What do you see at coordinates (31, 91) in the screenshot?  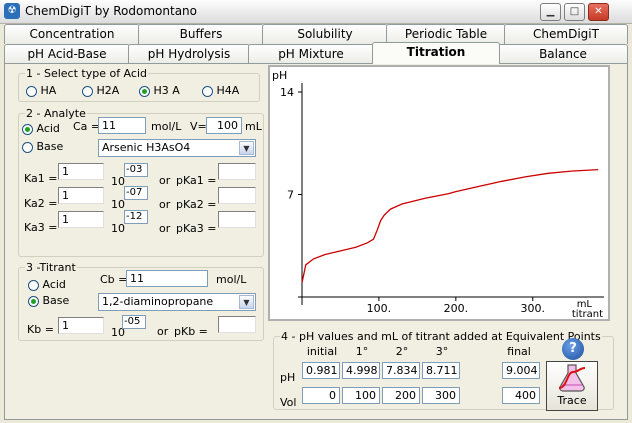 I see `radio-ha-circle` at bounding box center [31, 91].